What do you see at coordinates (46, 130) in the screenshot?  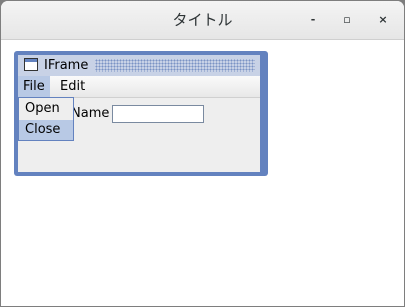 I see `menu-item-close: Close` at bounding box center [46, 130].